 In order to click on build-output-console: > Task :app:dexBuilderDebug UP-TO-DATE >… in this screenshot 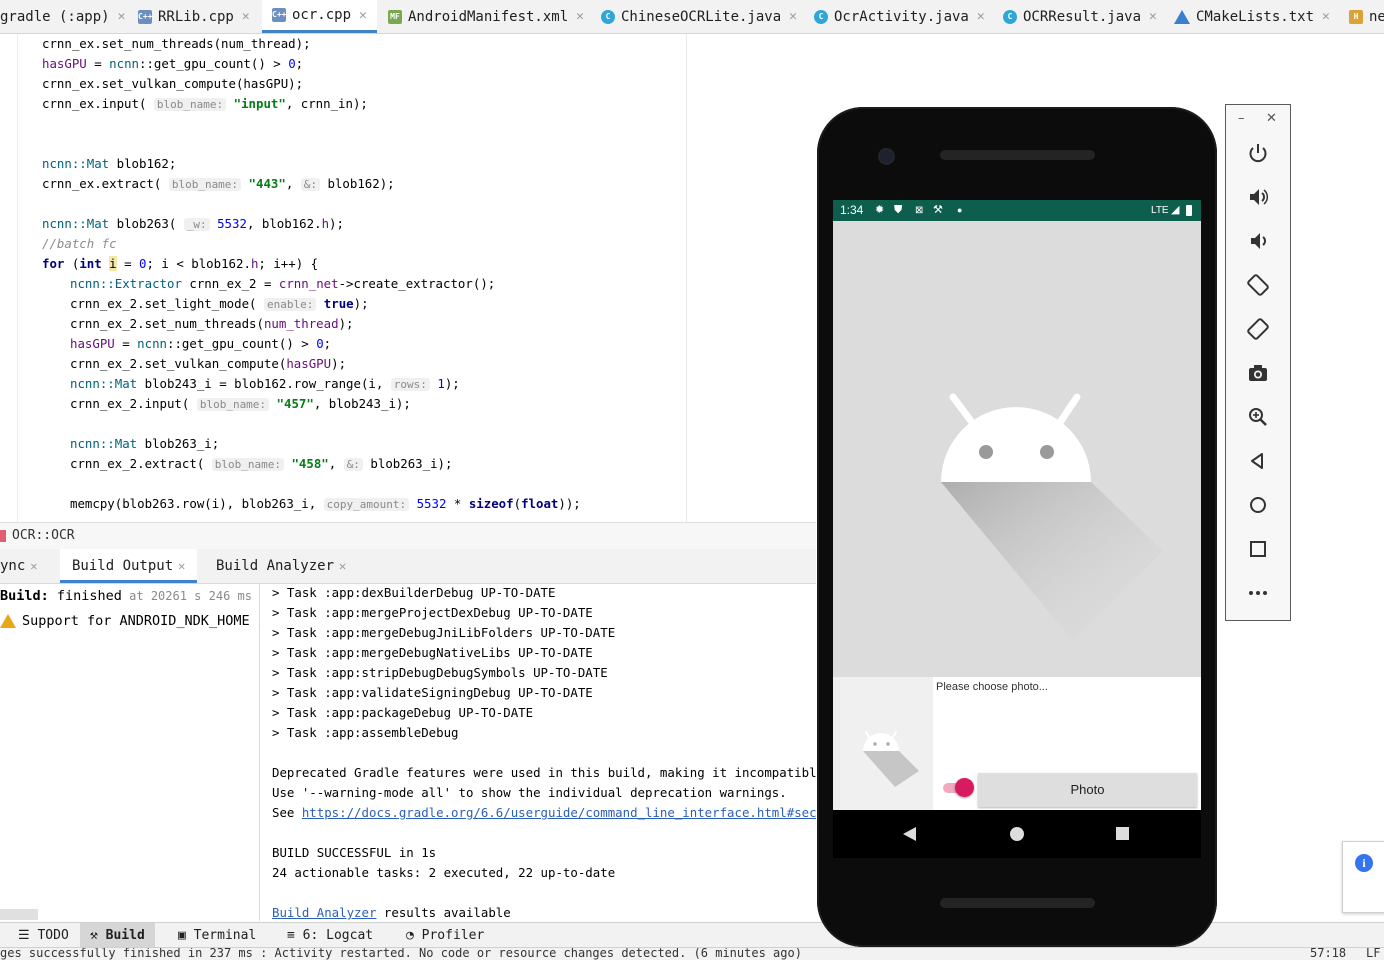, I will do `click(538, 752)`.